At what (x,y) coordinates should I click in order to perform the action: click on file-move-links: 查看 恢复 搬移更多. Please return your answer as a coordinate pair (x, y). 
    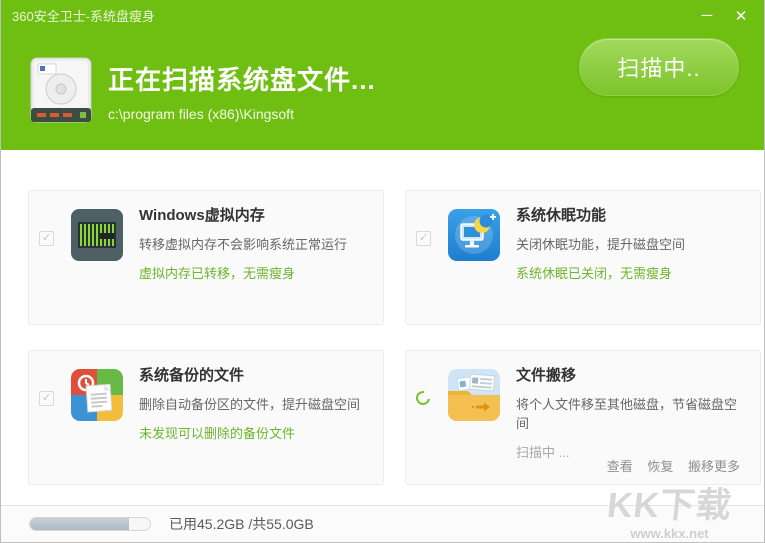
    Looking at the image, I should click on (668, 465).